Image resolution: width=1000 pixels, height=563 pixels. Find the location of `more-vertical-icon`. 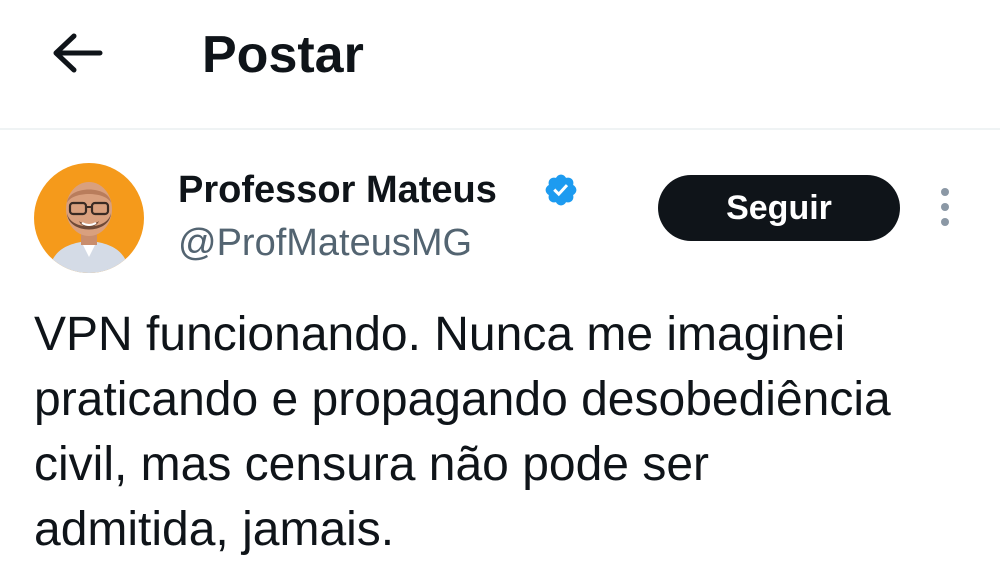

more-vertical-icon is located at coordinates (945, 207).